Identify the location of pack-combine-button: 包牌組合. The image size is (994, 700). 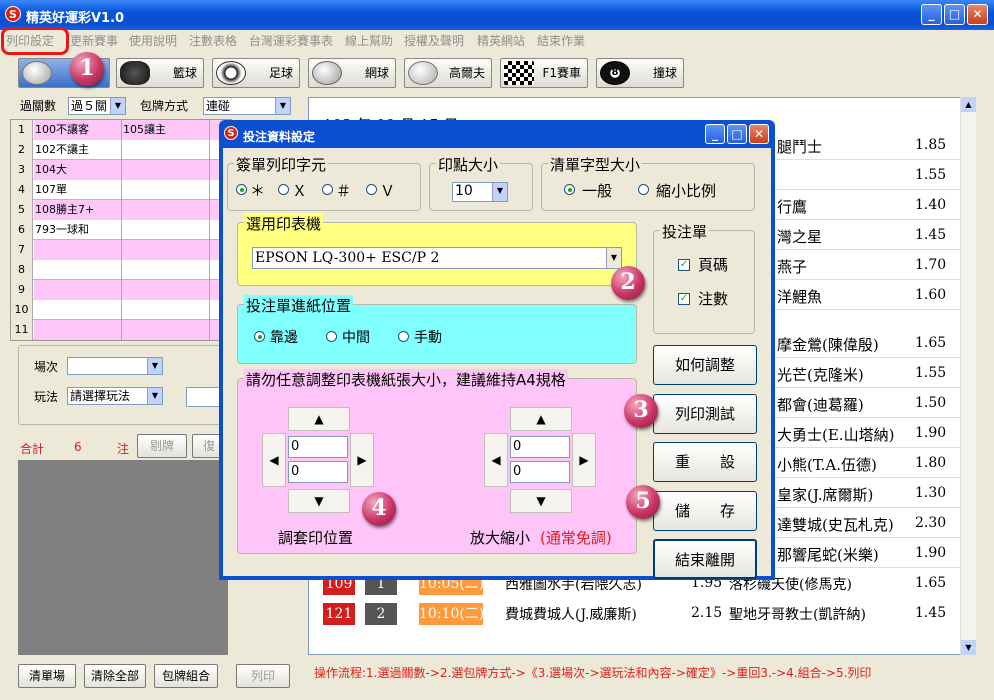
(186, 676).